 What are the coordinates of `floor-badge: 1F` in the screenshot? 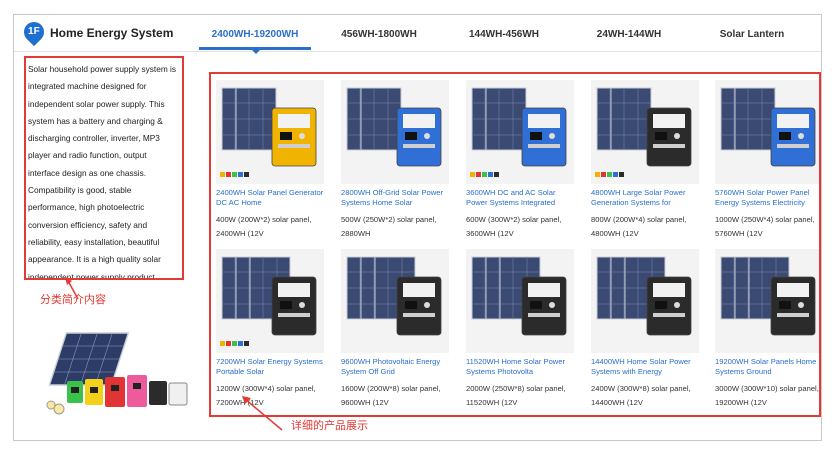 It's located at (34, 32).